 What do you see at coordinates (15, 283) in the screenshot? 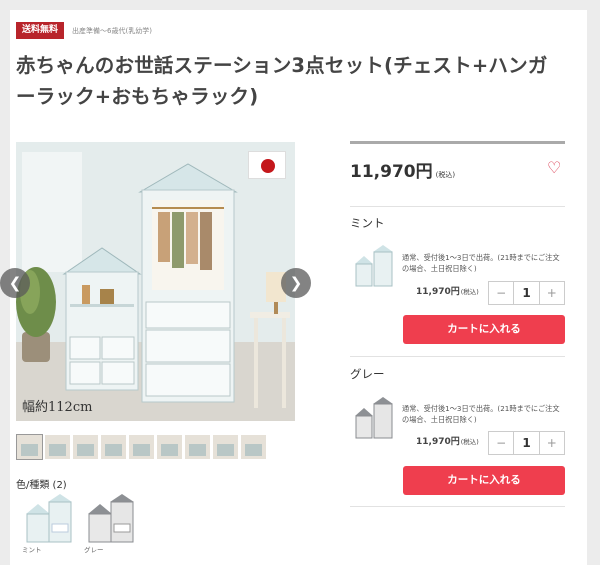
I see `chevron-left-icon: ❮` at bounding box center [15, 283].